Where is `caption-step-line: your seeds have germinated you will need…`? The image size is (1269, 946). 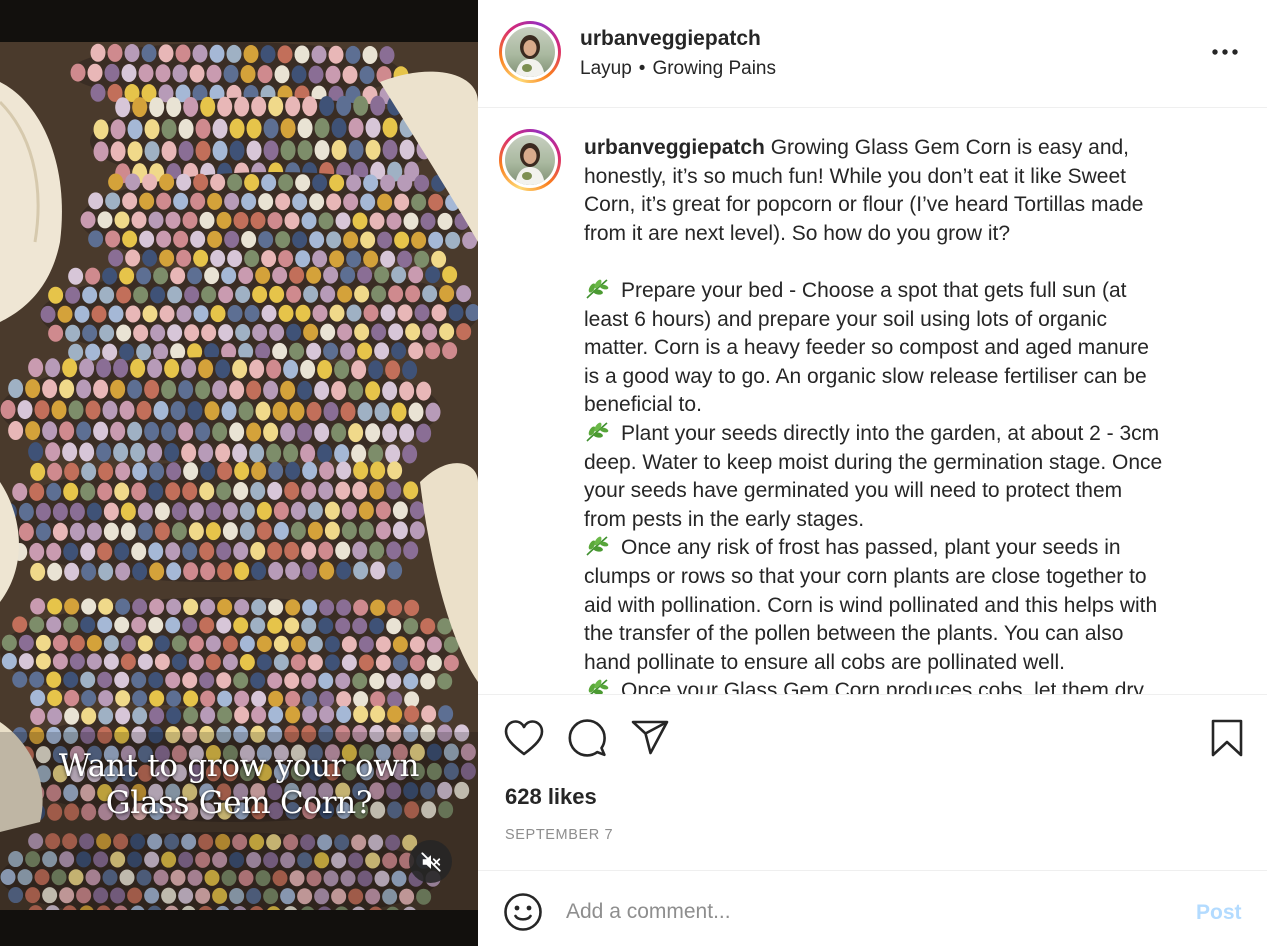 caption-step-line: your seeds have germinated you will need… is located at coordinates (904, 491).